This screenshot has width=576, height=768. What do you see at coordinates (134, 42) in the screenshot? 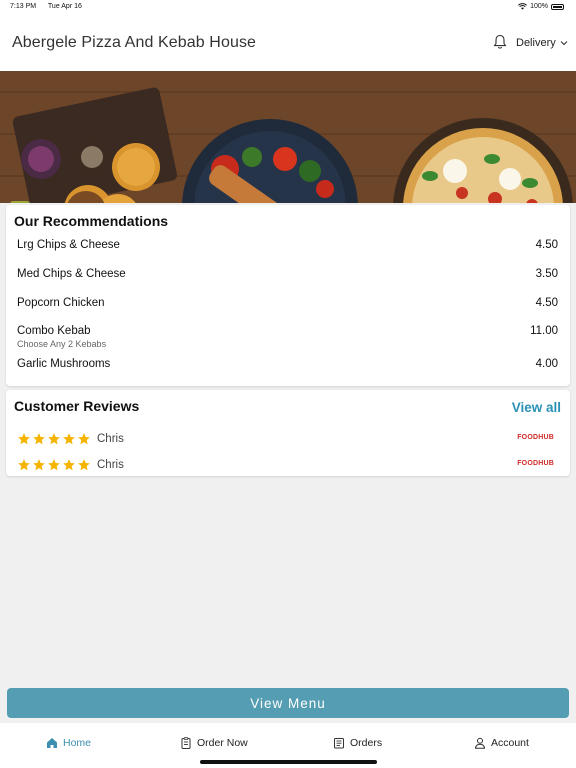
I see `restaurant-title: Abergele Pizza And Kebab House` at bounding box center [134, 42].